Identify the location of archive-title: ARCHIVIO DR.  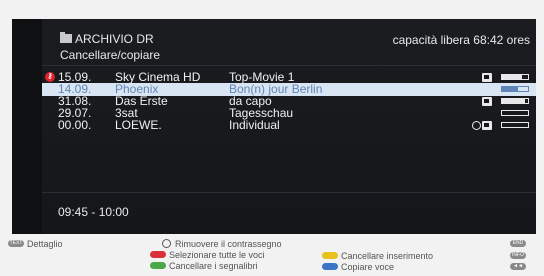
(107, 38).